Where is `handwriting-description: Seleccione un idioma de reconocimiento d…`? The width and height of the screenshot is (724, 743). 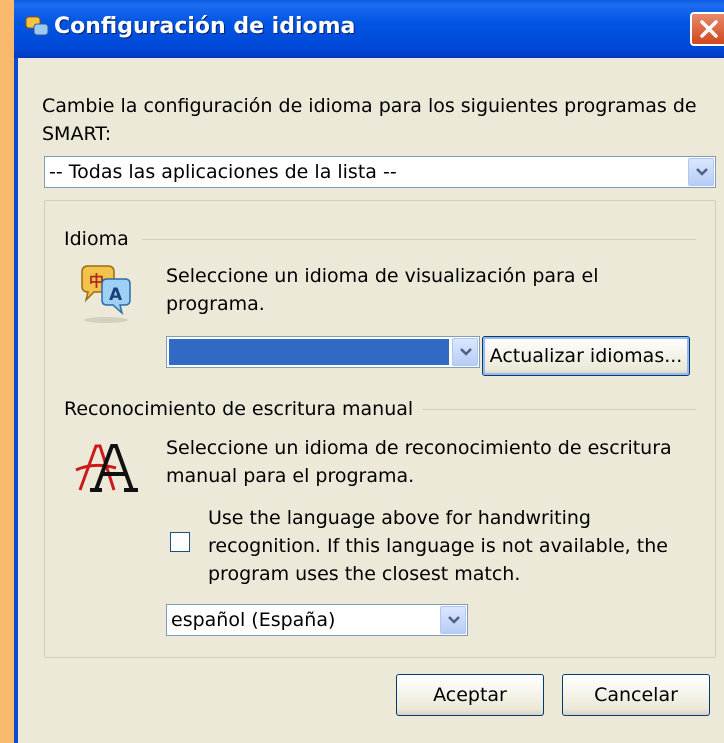 handwriting-description: Seleccione un idioma de reconocimiento d… is located at coordinates (419, 462).